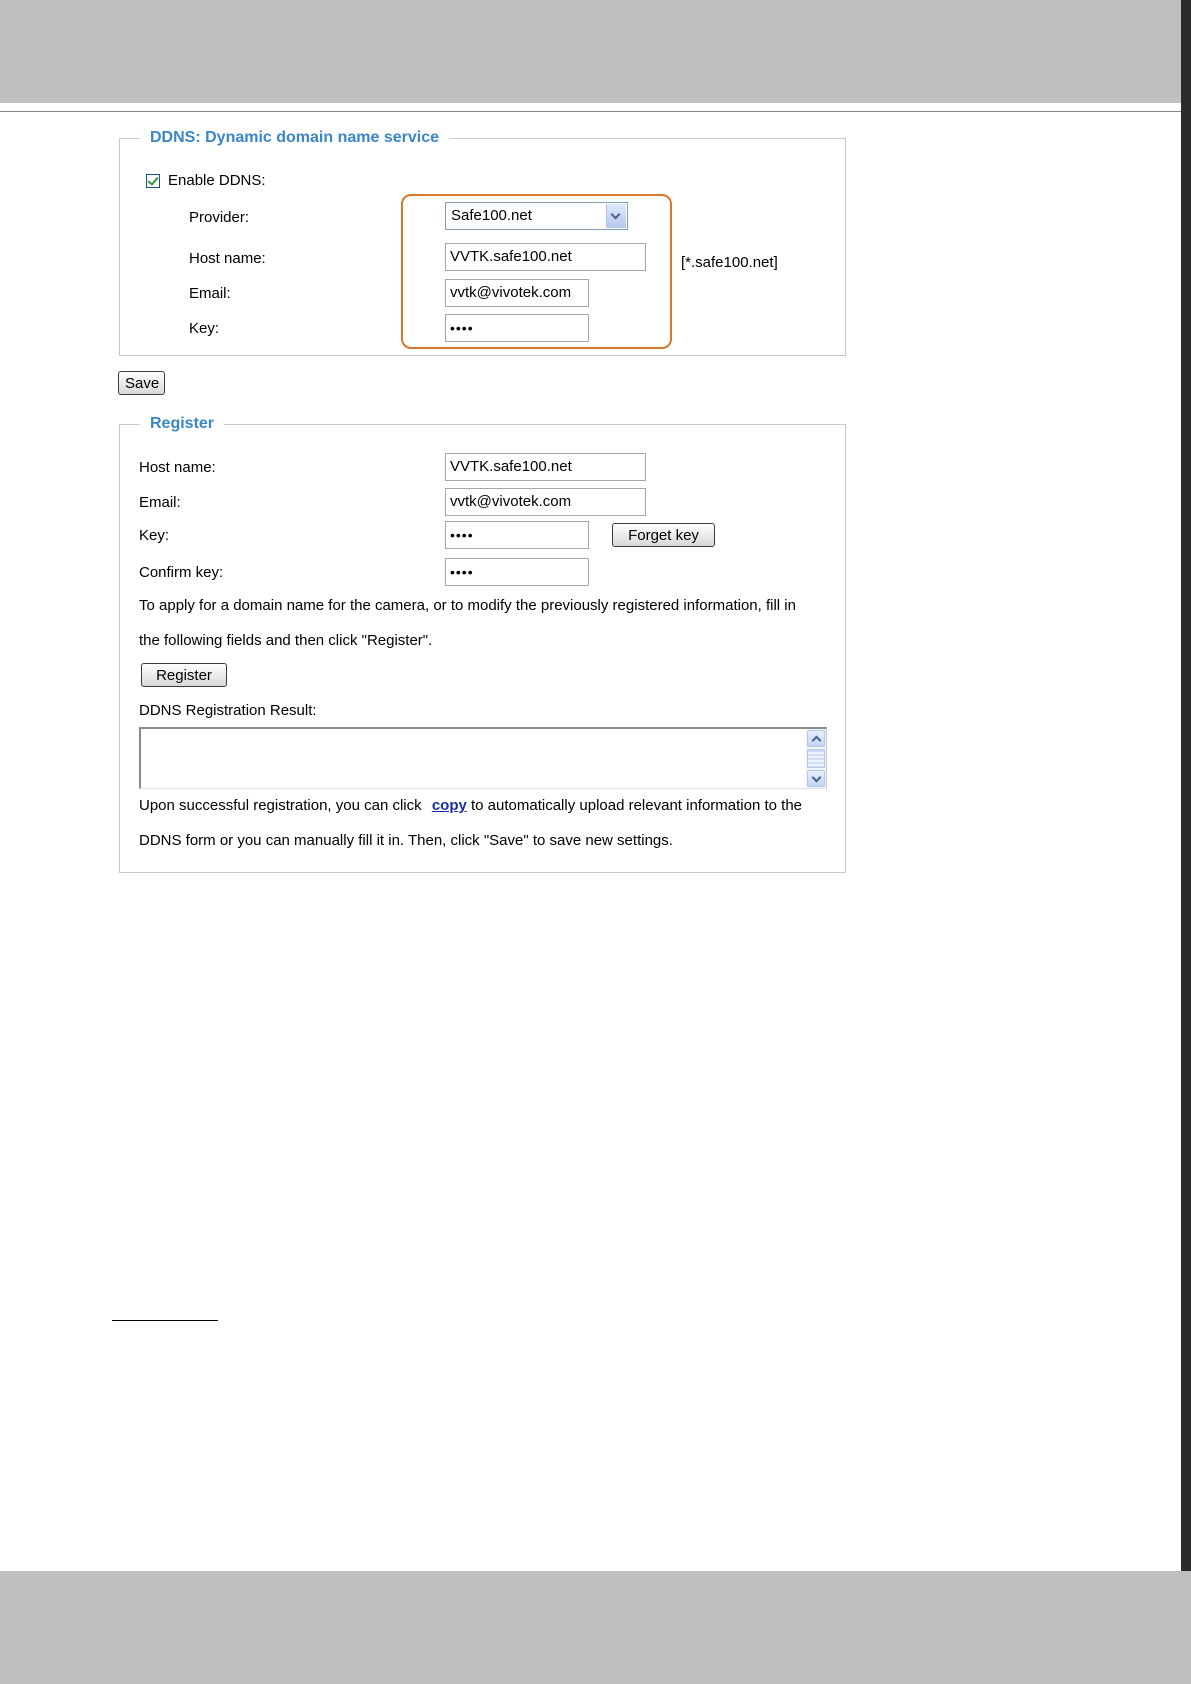 The width and height of the screenshot is (1191, 1684). What do you see at coordinates (545, 467) in the screenshot?
I see `register-hostname-field: VVTK.safe100.net` at bounding box center [545, 467].